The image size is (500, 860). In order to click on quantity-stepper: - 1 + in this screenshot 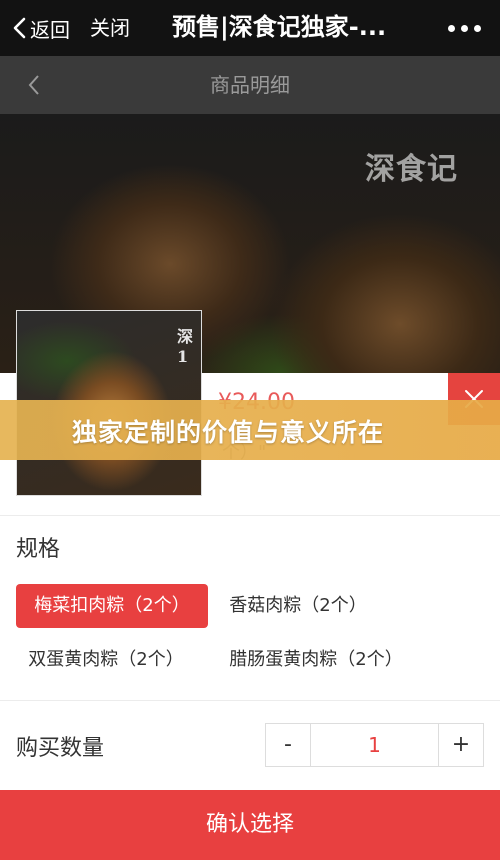, I will do `click(374, 745)`.